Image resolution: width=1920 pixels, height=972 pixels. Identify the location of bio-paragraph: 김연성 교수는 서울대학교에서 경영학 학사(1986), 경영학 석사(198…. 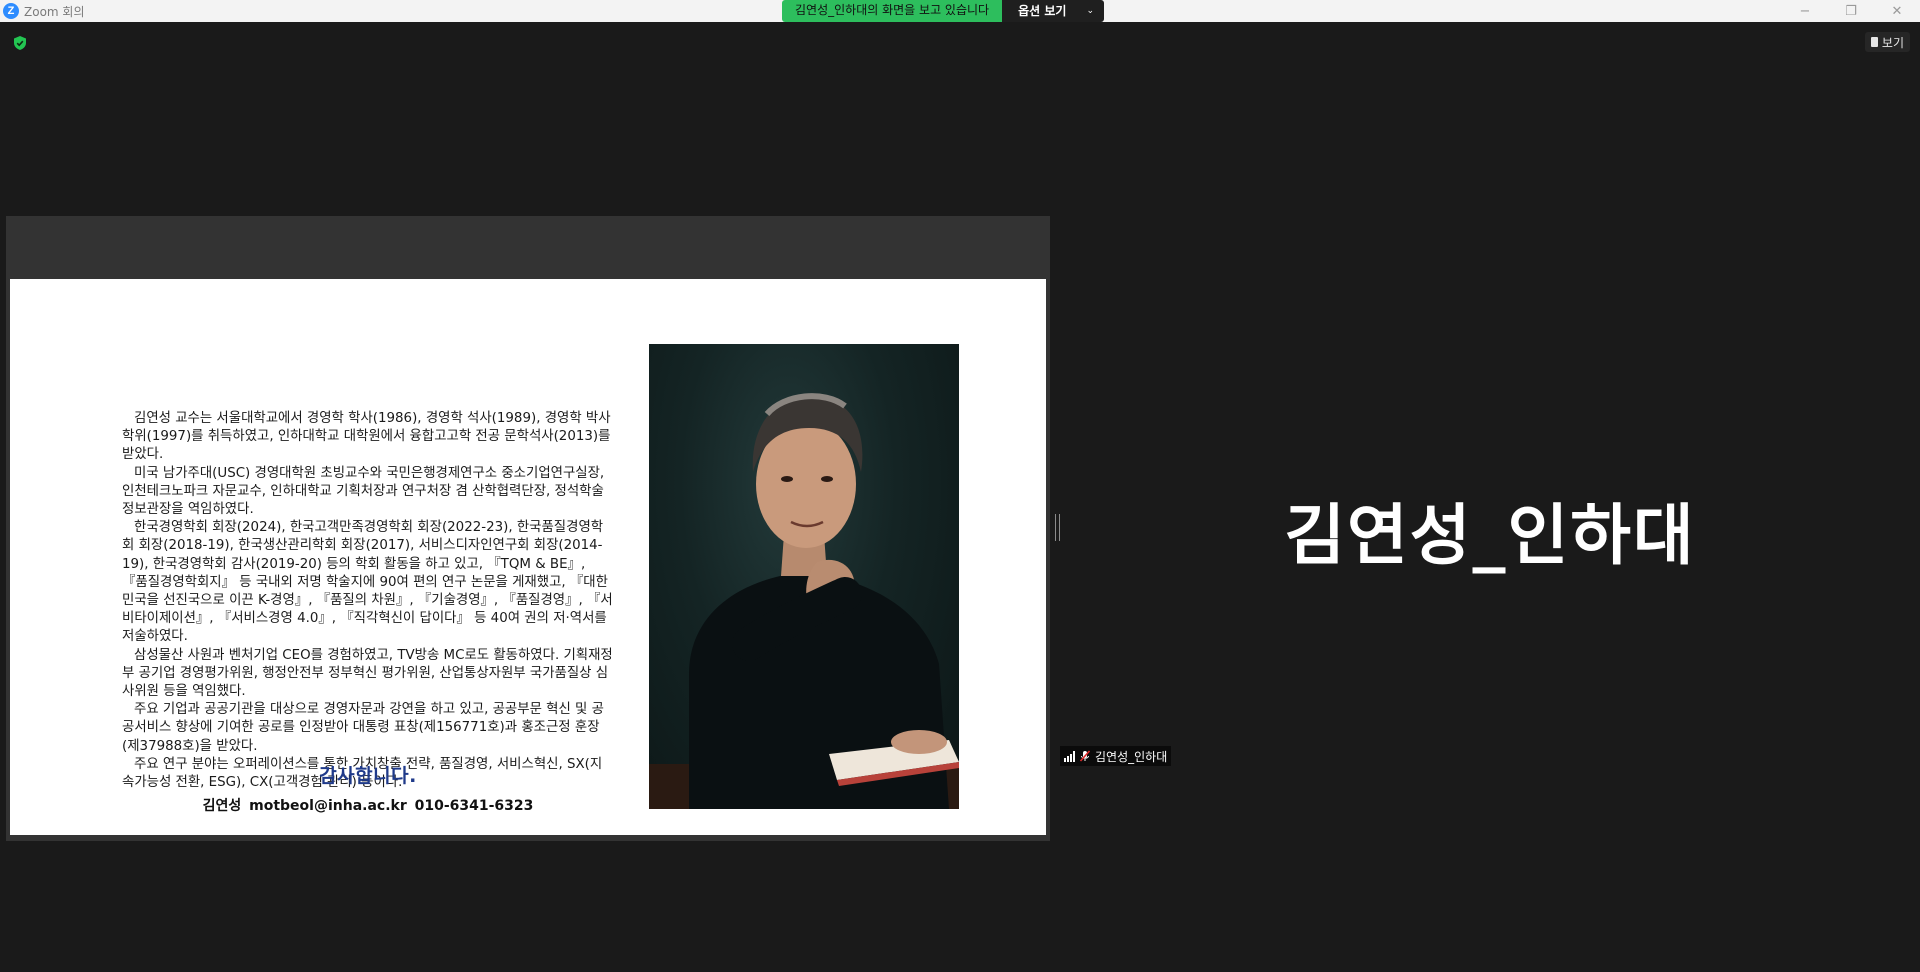
(366, 437).